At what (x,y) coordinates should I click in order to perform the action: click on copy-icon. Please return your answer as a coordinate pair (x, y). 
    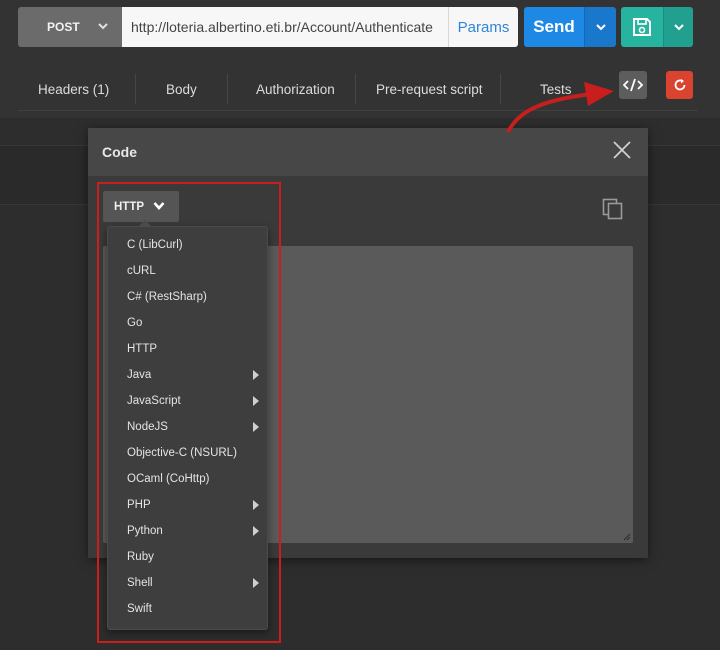
    Looking at the image, I should click on (613, 209).